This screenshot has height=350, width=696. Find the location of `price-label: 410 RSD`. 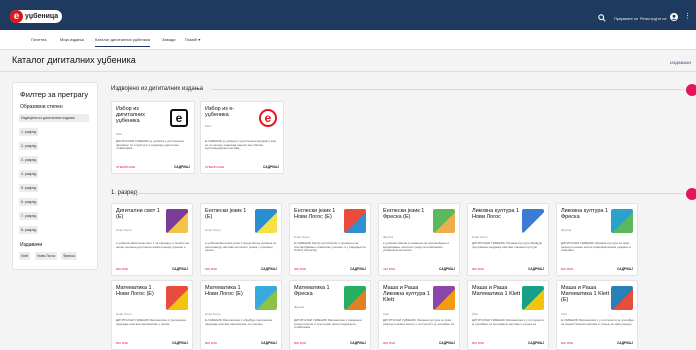

price-label: 410 RSD is located at coordinates (389, 269).